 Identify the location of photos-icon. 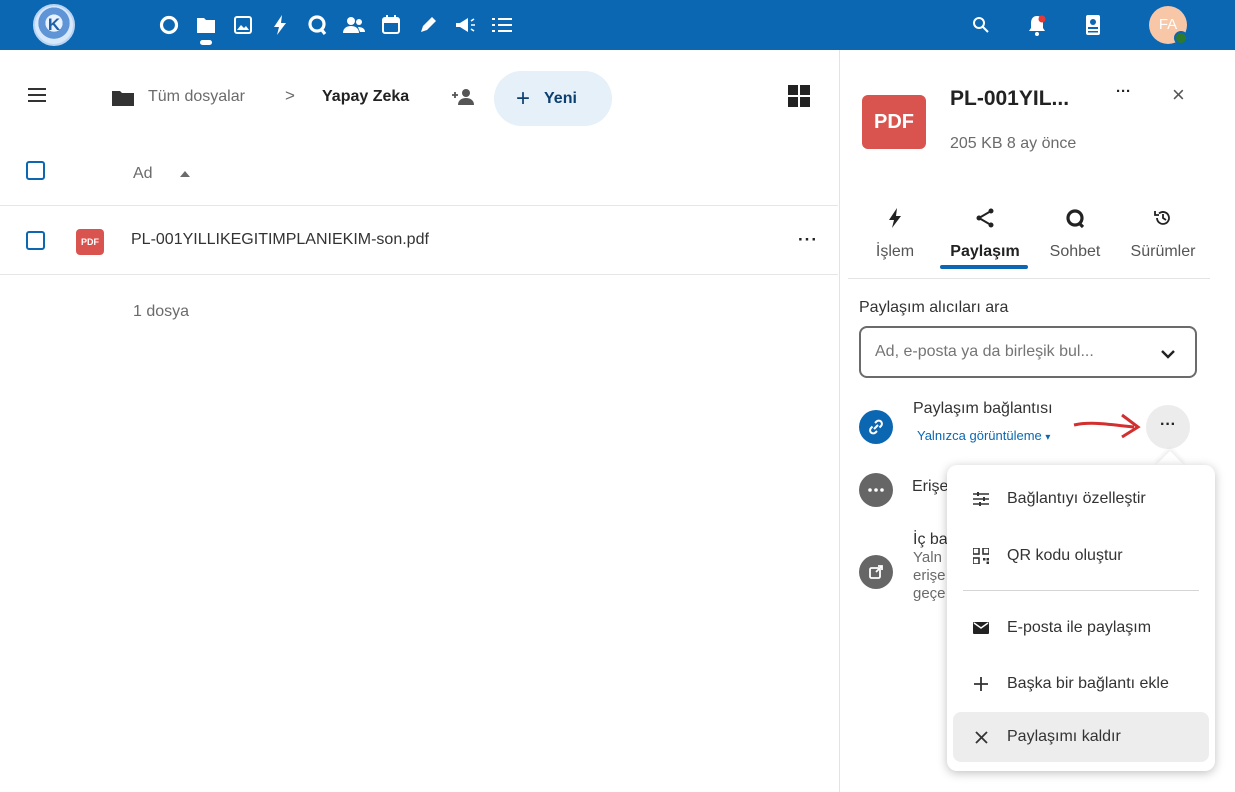
(243, 25).